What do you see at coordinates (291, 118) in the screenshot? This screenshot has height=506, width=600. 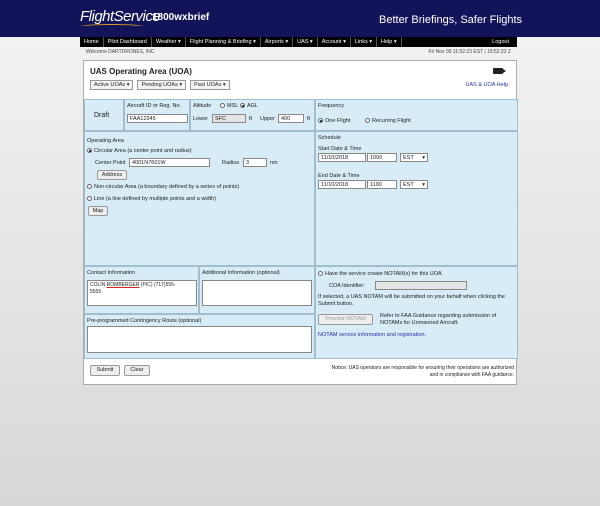 I see `upper-altitude-input: 400` at bounding box center [291, 118].